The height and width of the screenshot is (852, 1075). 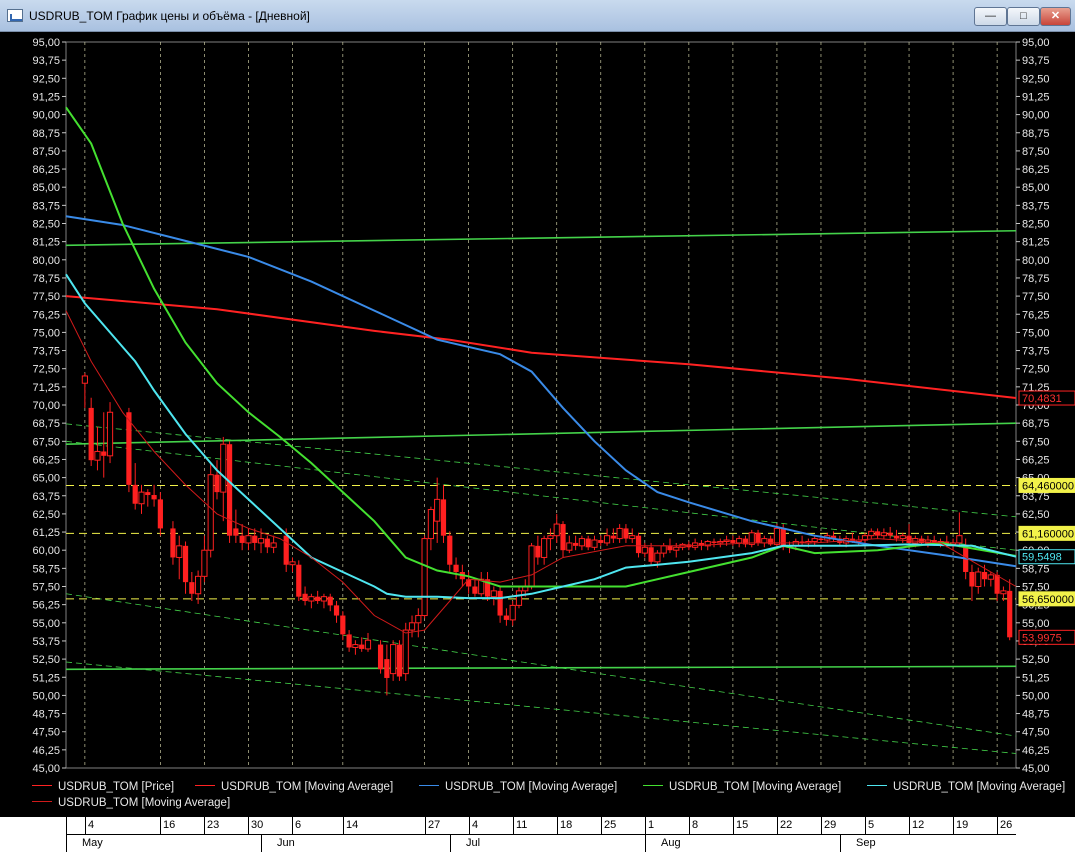 I want to click on maximize-button: □, so click(x=1023, y=16).